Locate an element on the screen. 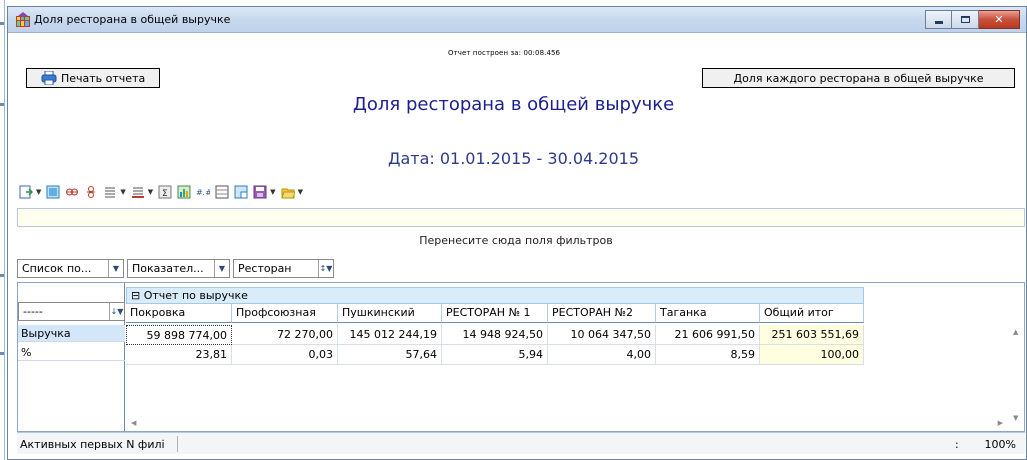 The width and height of the screenshot is (1027, 460). column-header-restaurant-1: РЕСТОРАН № 1 is located at coordinates (495, 313).